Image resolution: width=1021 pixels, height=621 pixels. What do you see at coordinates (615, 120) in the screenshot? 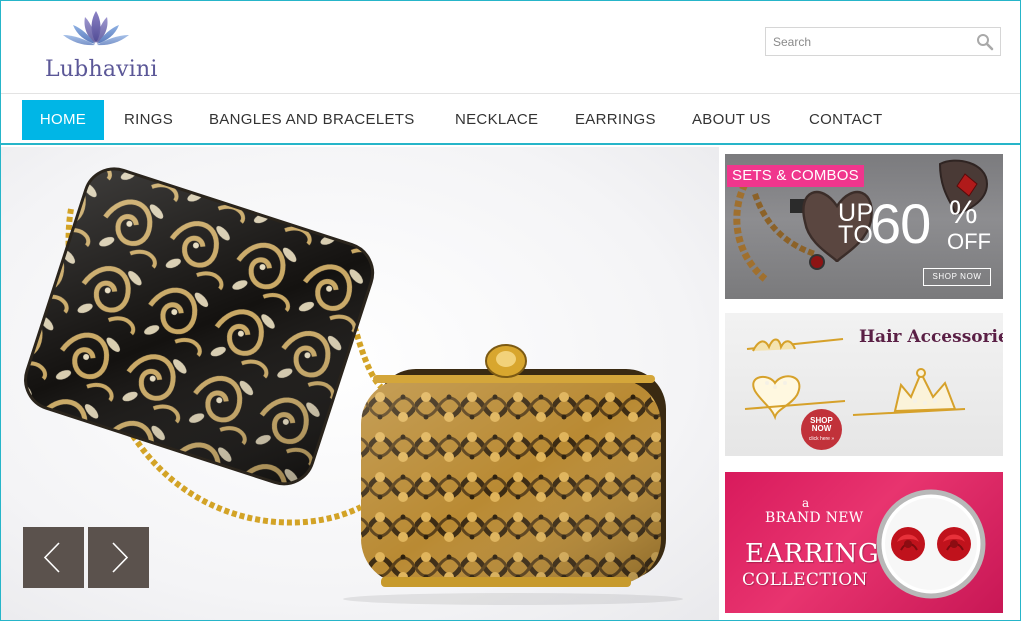
I see `nav-item-earrings: EARRINGS` at bounding box center [615, 120].